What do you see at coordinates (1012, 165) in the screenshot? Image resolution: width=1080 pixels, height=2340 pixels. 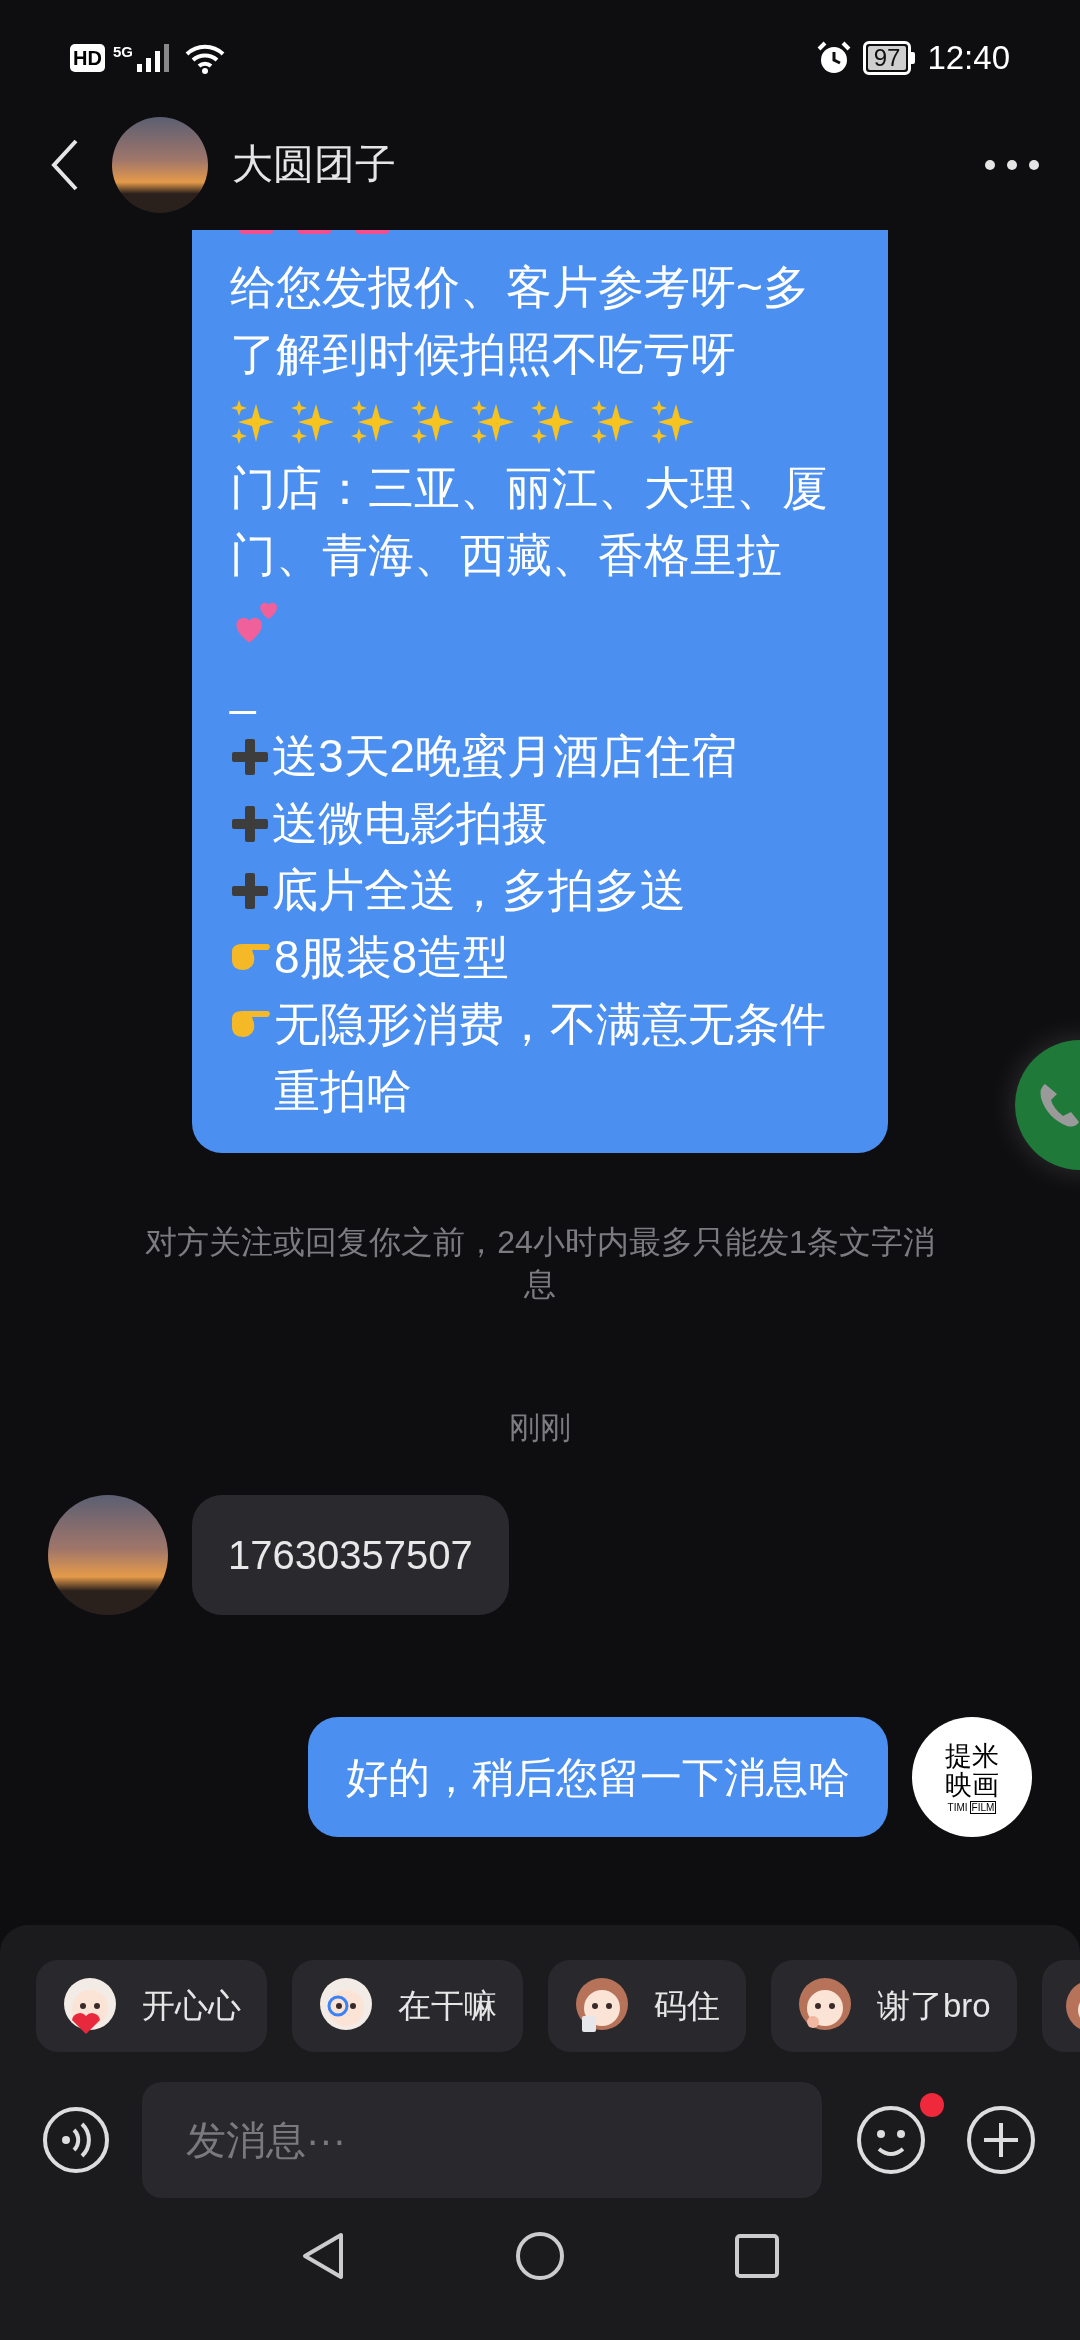 I see `more-icon` at bounding box center [1012, 165].